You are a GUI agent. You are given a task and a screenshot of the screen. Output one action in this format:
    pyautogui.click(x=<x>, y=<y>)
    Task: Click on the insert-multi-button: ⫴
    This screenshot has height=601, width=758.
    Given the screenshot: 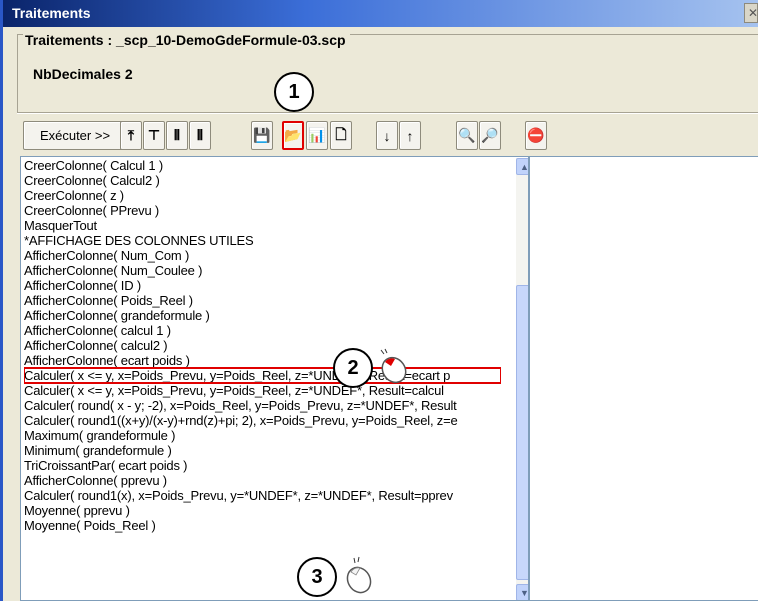 What is the action you would take?
    pyautogui.click(x=177, y=135)
    